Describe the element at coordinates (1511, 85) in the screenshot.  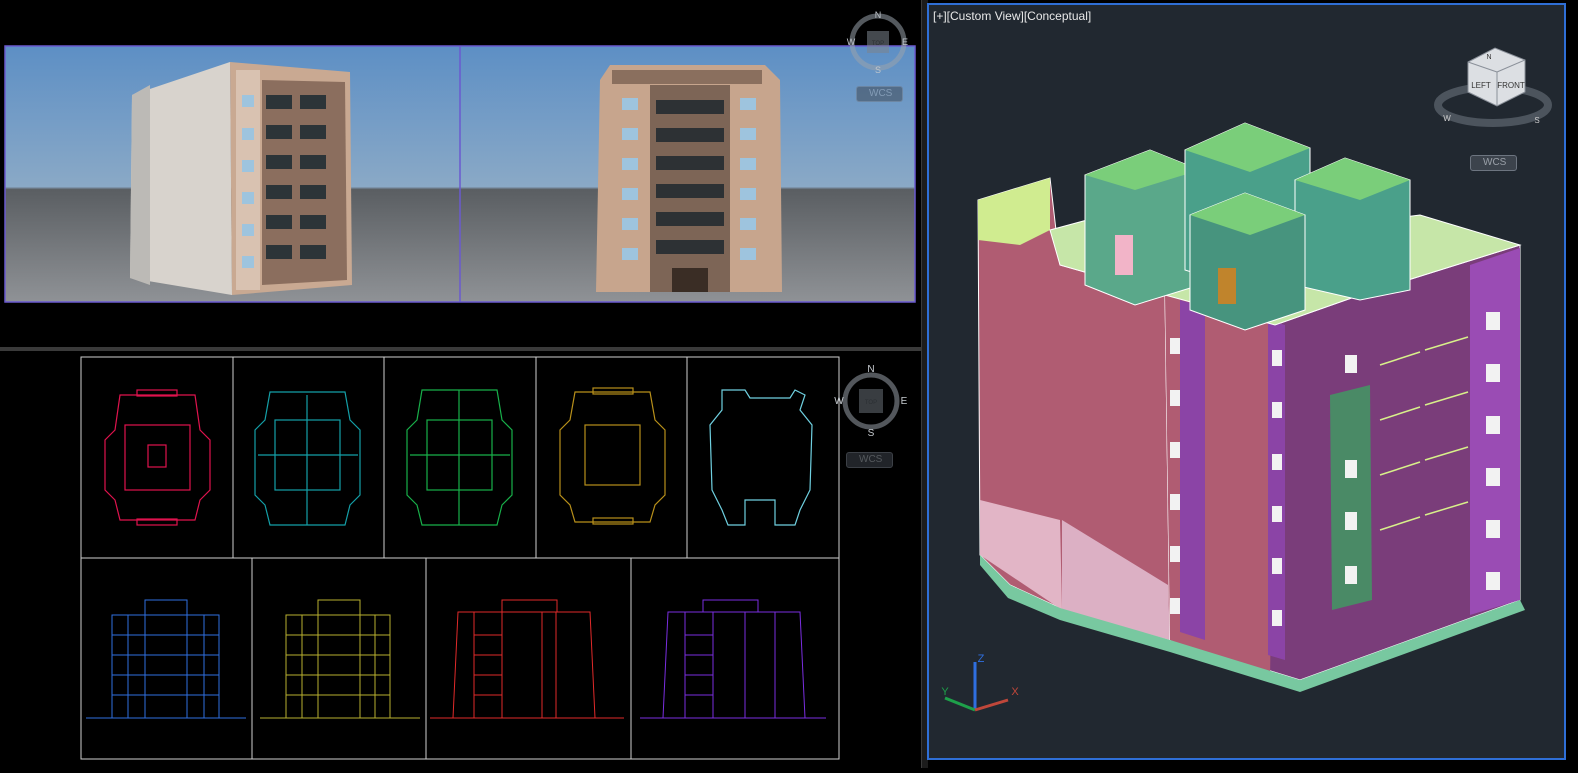
I see `svg-text: FRONT` at that location.